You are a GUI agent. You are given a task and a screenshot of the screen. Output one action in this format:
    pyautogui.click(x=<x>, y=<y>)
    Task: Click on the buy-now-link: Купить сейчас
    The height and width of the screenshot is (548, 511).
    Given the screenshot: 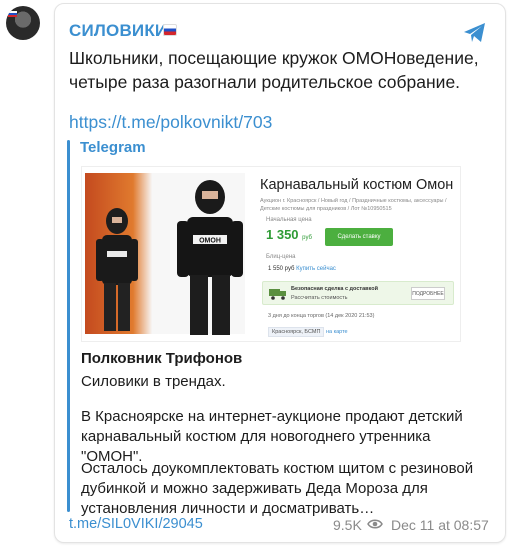 What is the action you would take?
    pyautogui.click(x=316, y=269)
    